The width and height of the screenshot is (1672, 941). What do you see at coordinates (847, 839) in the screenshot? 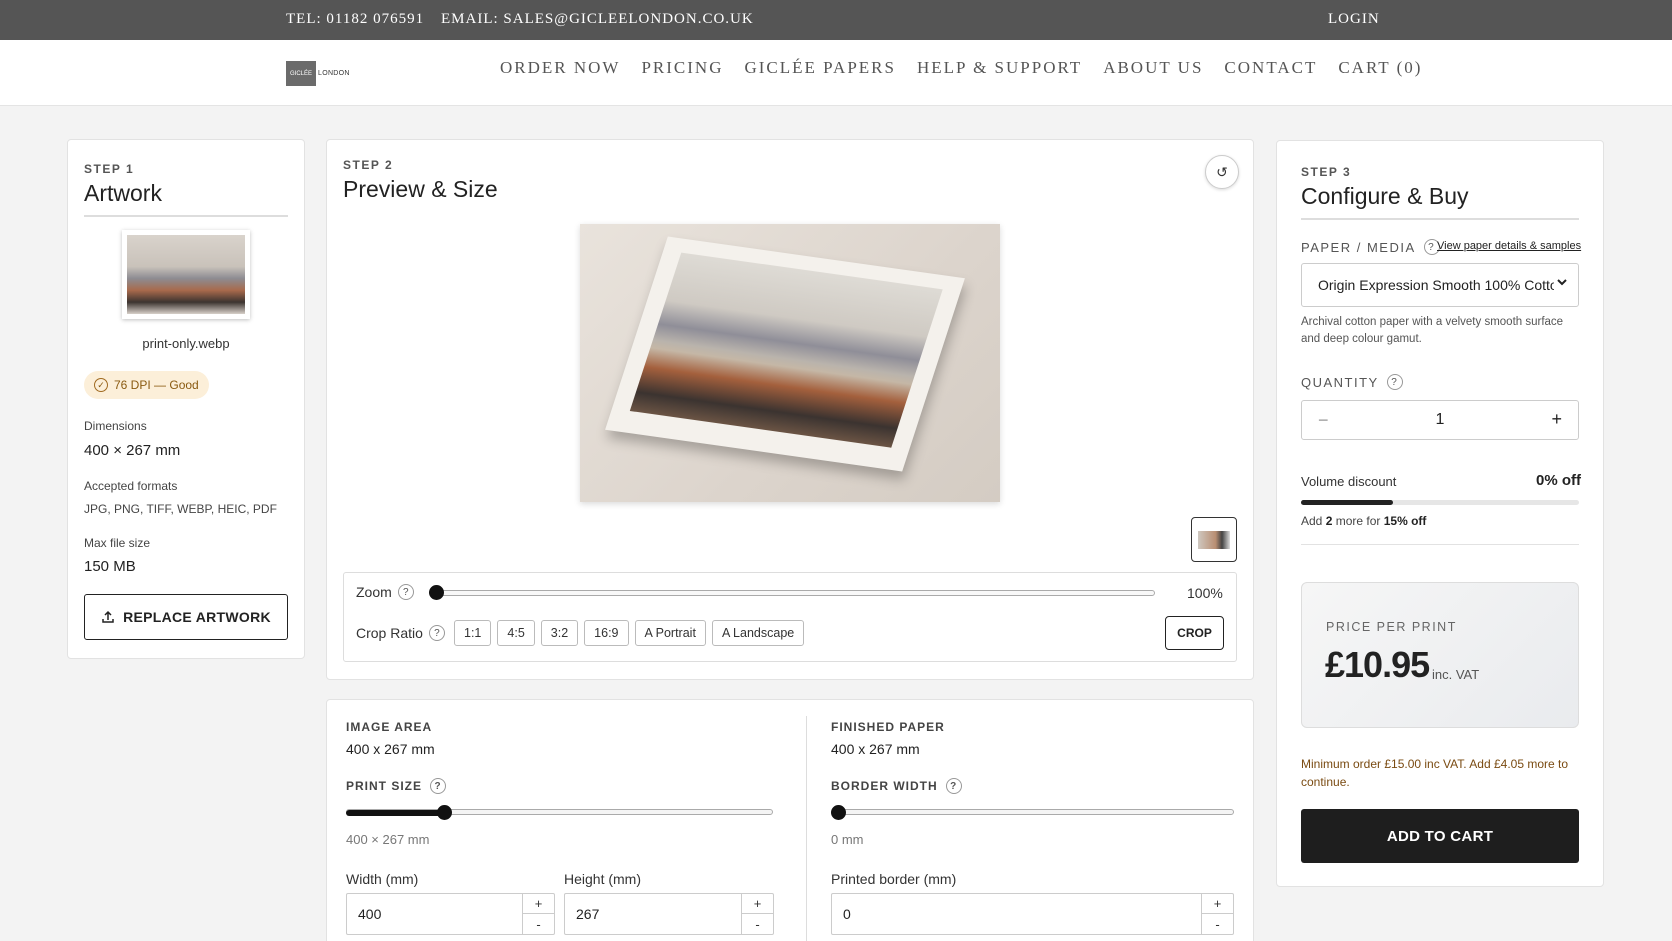
I see `border-width-readout: 0 mm` at bounding box center [847, 839].